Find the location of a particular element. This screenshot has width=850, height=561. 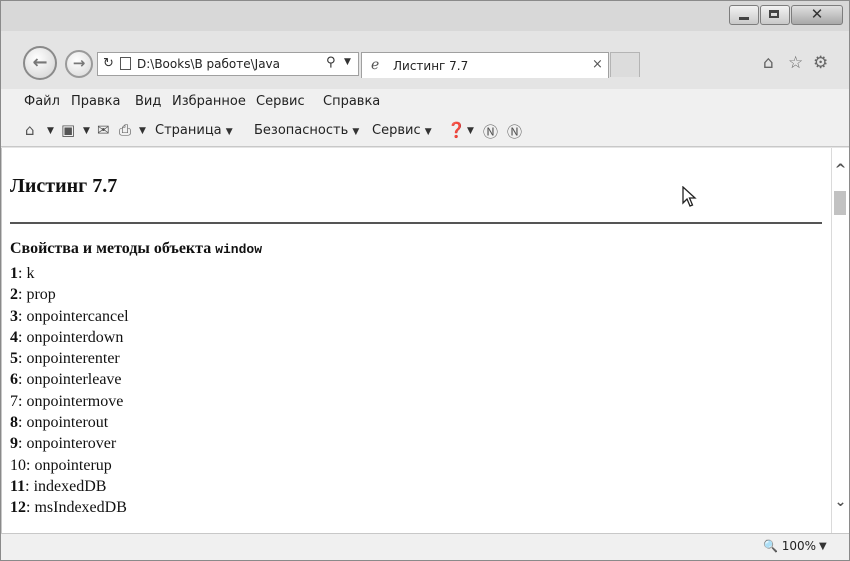

title-bar: ✕ is located at coordinates (425, 16).